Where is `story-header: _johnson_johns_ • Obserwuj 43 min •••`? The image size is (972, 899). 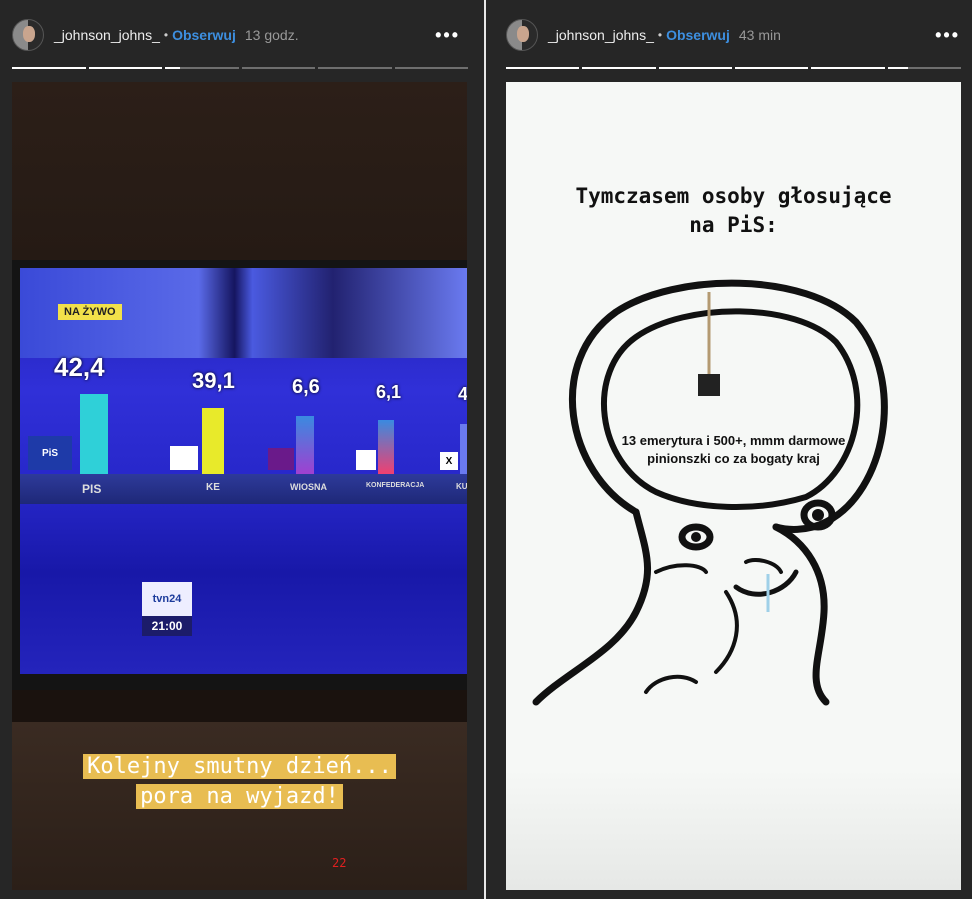 story-header: _johnson_johns_ • Obserwuj 43 min ••• is located at coordinates (733, 35).